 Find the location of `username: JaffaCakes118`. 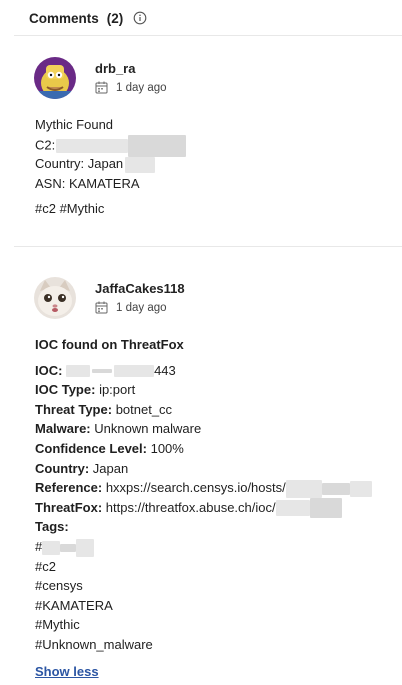

username: JaffaCakes118 is located at coordinates (140, 288).